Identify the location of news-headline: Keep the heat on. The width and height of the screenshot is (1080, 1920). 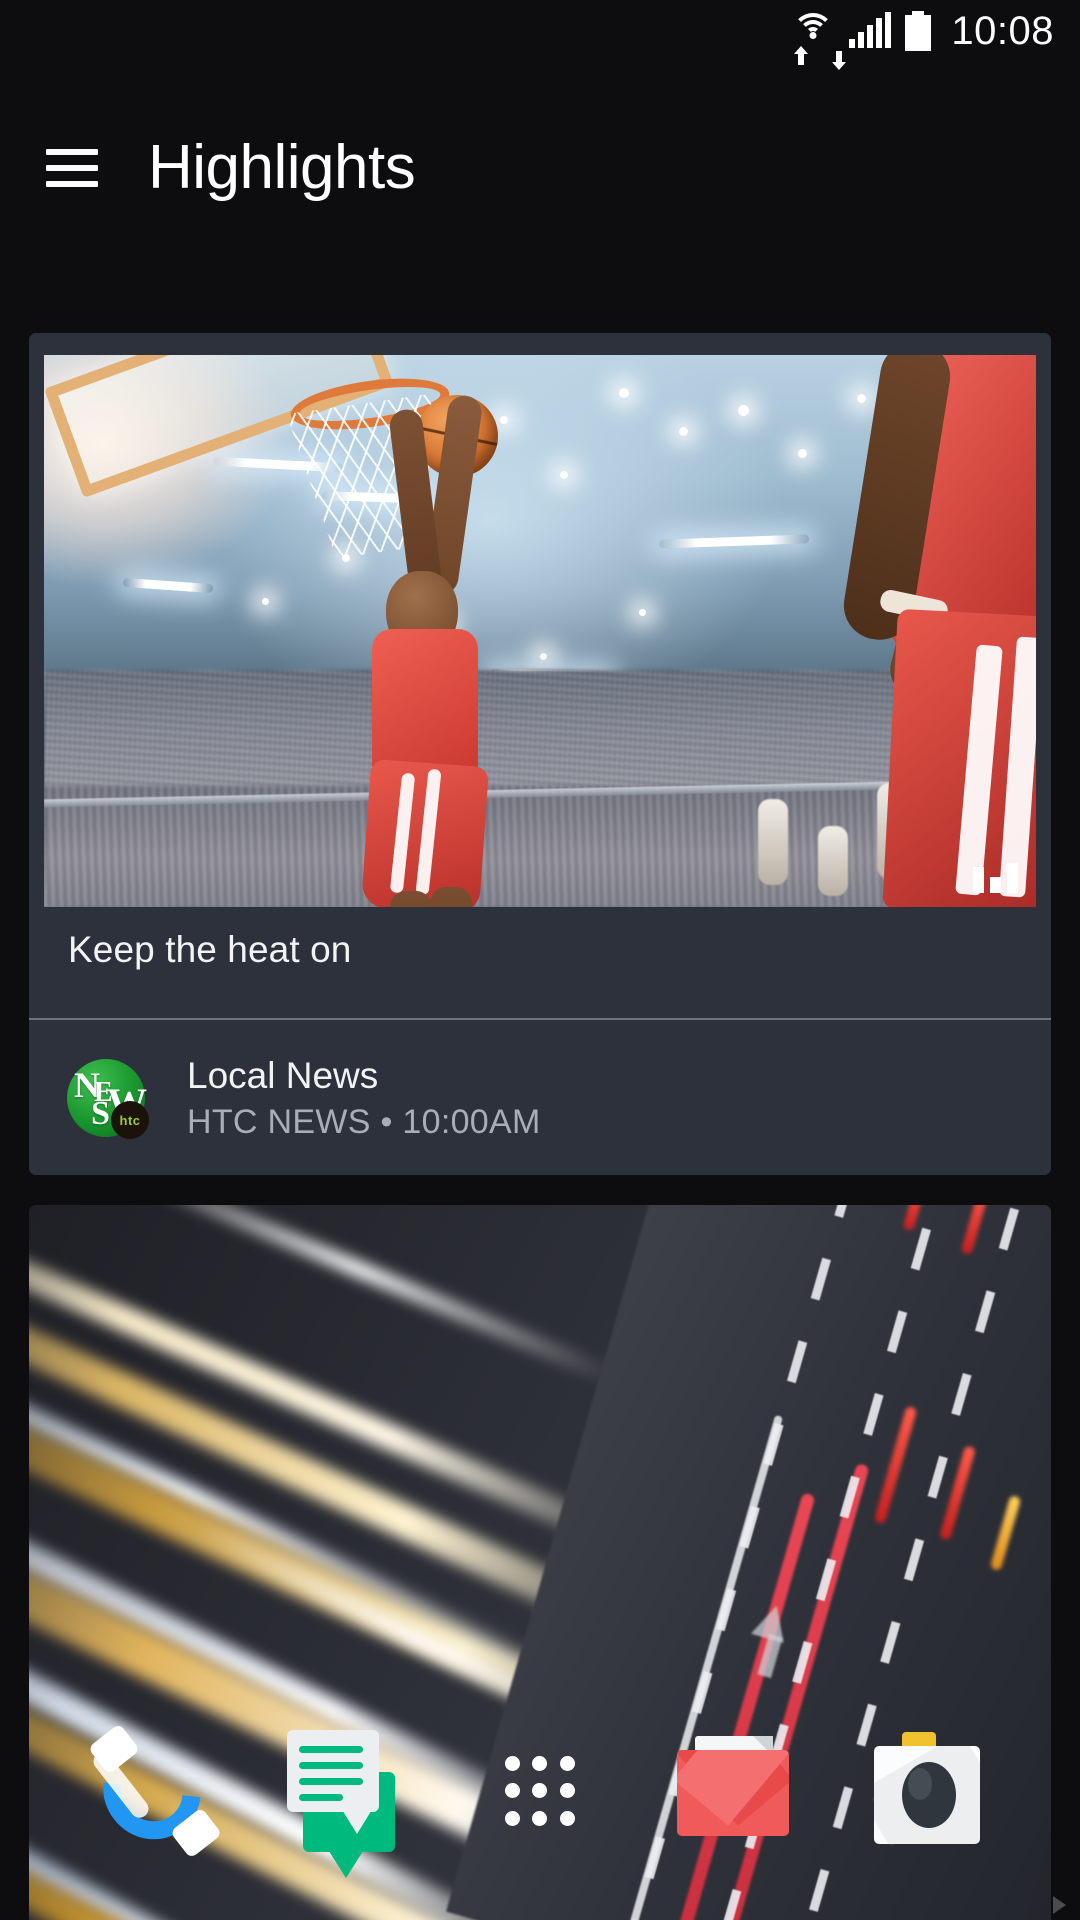
(210, 949).